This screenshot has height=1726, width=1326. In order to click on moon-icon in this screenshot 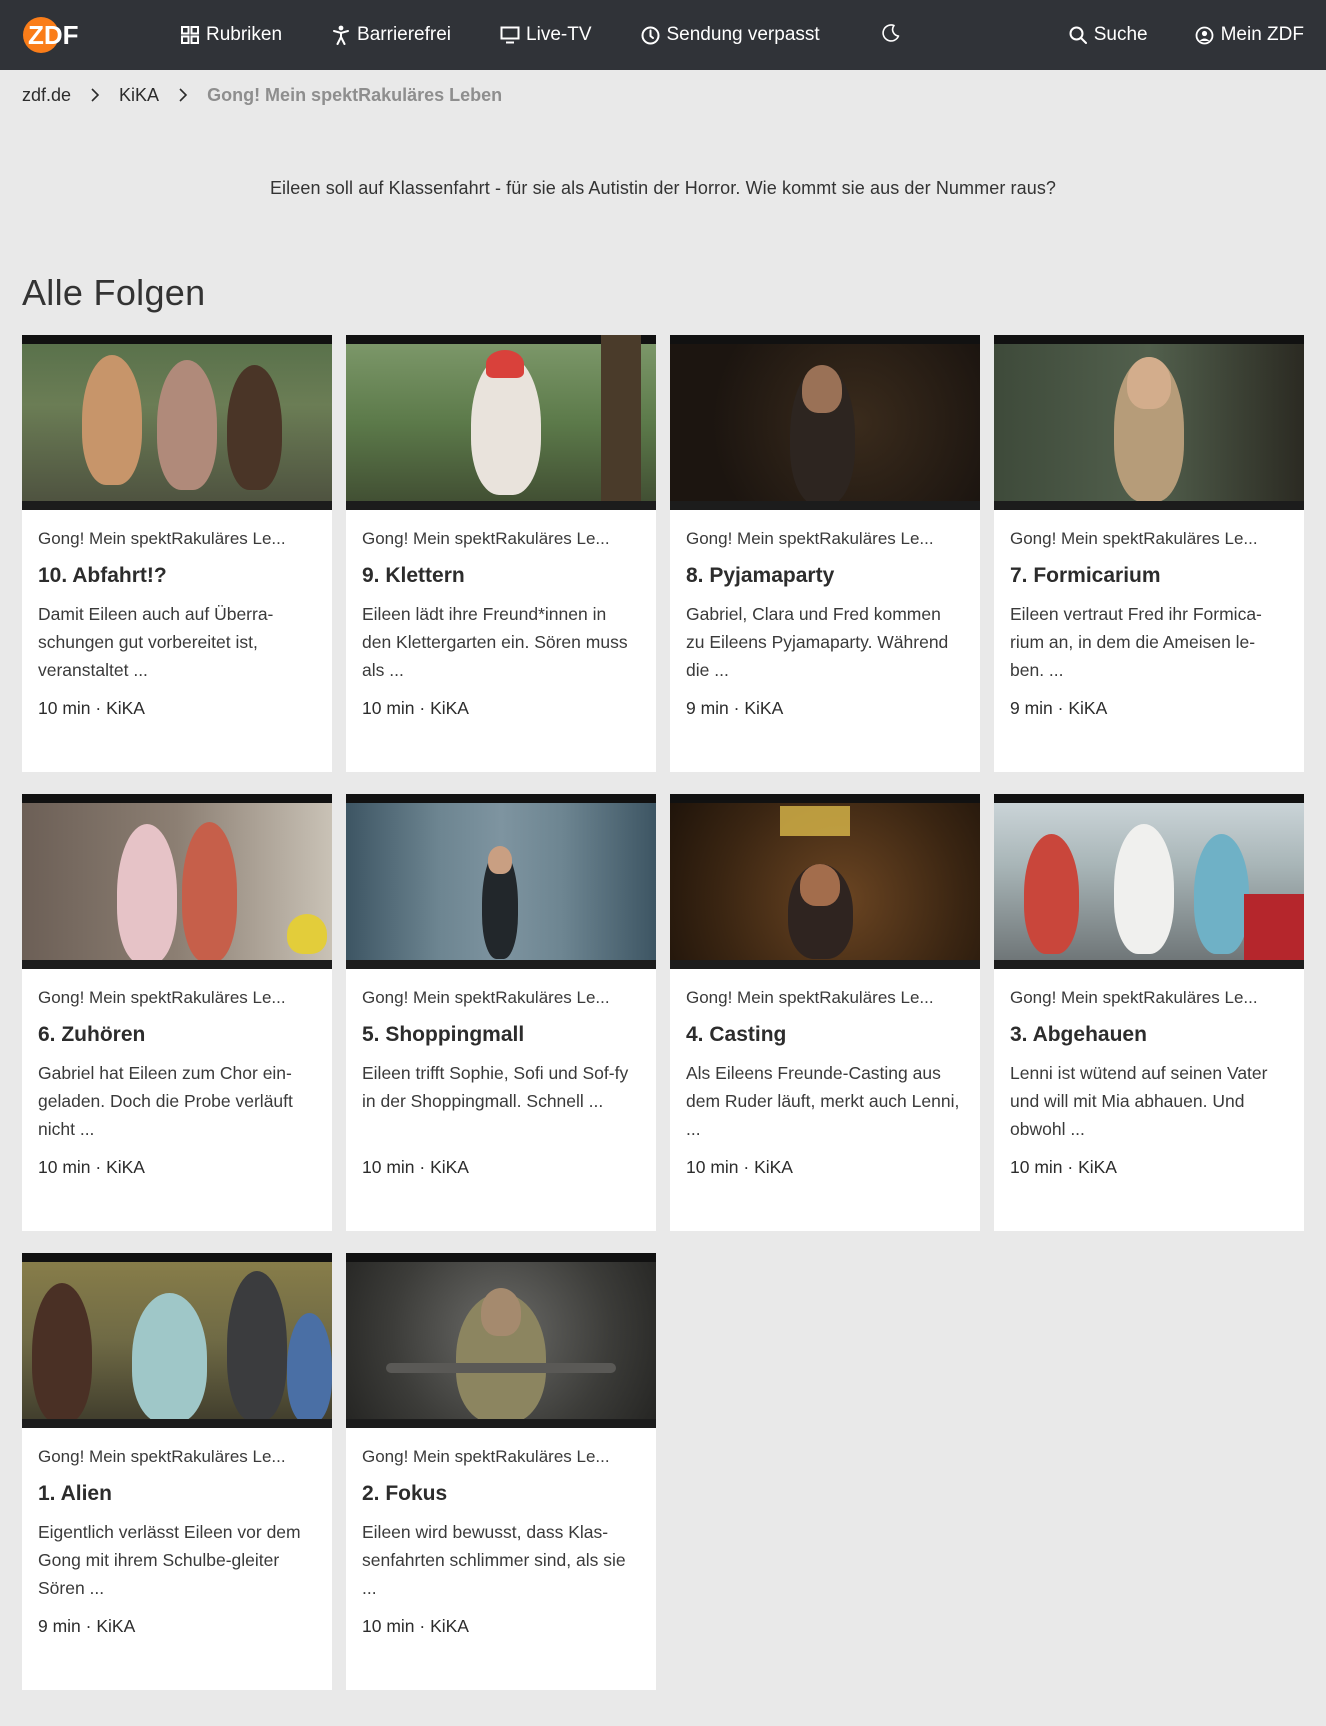, I will do `click(891, 35)`.